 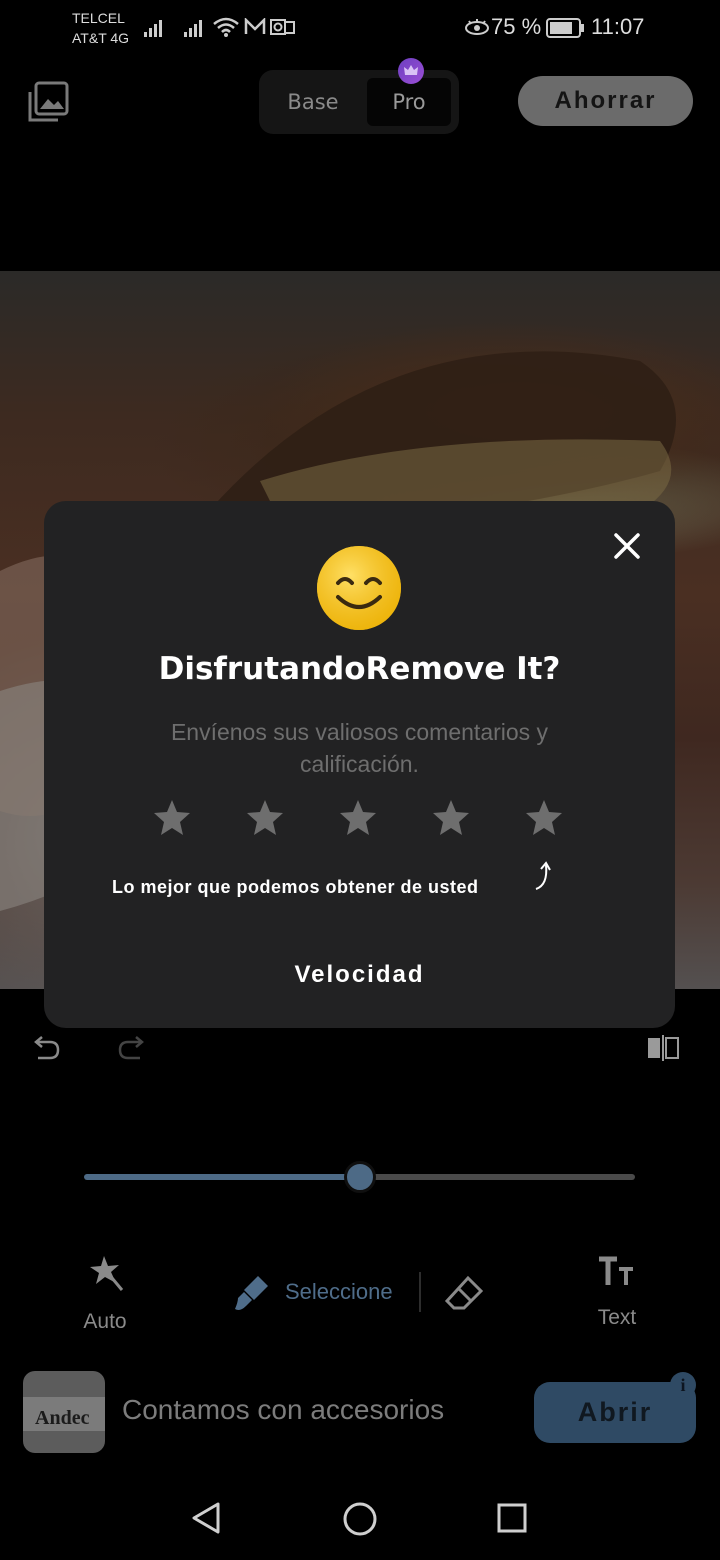 I want to click on carrier-info: TELCEL AT&T 4G, so click(x=100, y=28).